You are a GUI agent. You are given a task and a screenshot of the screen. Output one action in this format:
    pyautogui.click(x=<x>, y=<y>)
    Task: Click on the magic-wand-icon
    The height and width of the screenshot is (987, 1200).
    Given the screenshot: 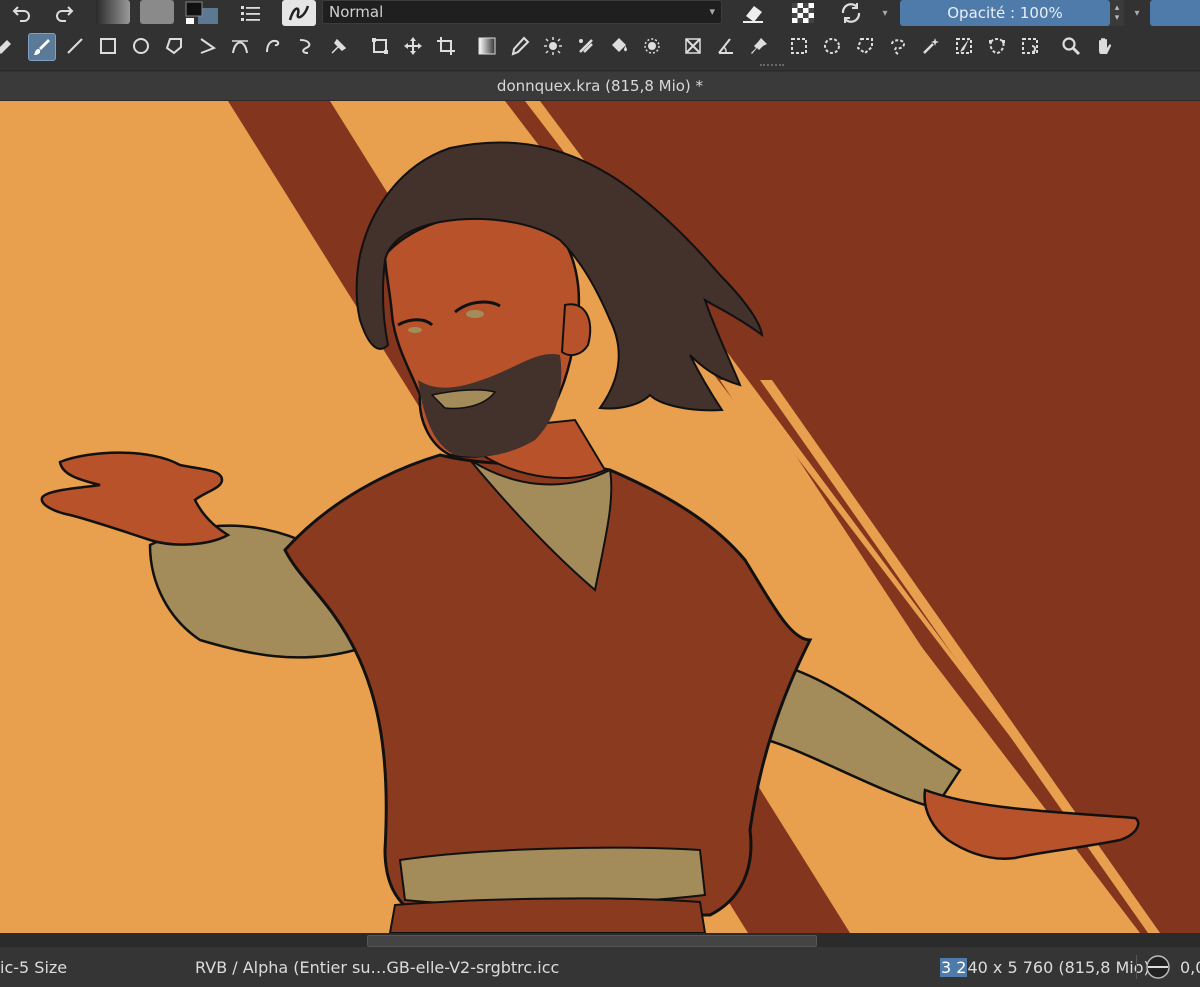 What is the action you would take?
    pyautogui.click(x=931, y=46)
    